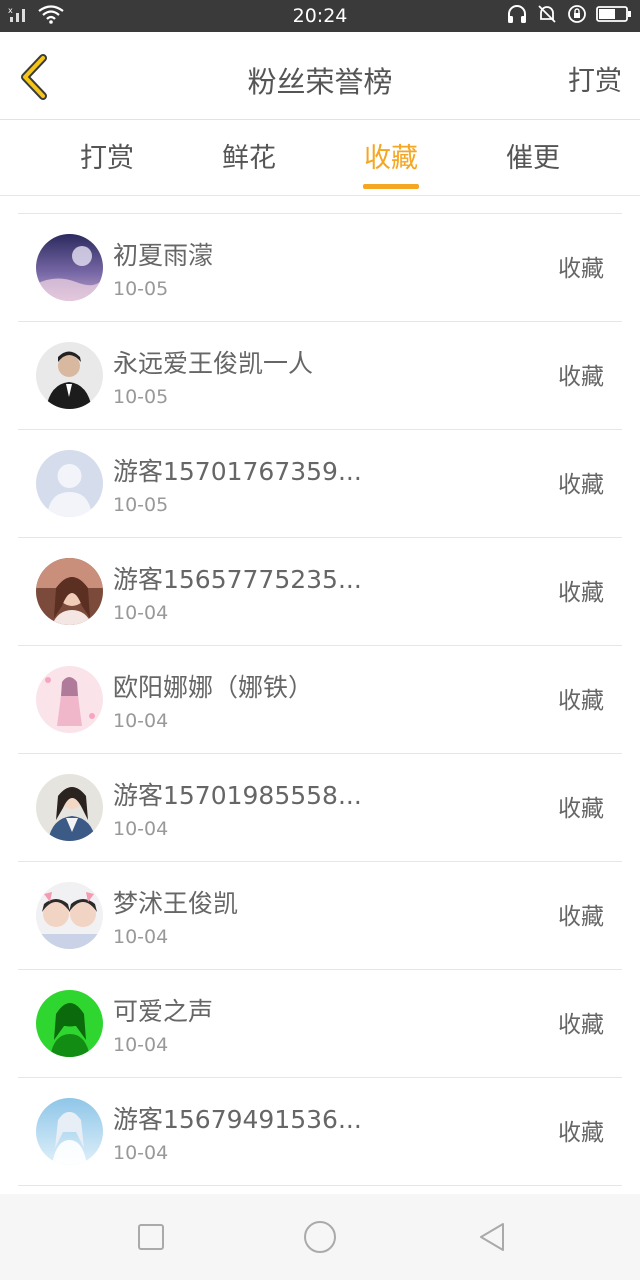 Image resolution: width=640 pixels, height=1280 pixels. Describe the element at coordinates (163, 255) in the screenshot. I see `fan-name: 初夏雨濛` at that location.